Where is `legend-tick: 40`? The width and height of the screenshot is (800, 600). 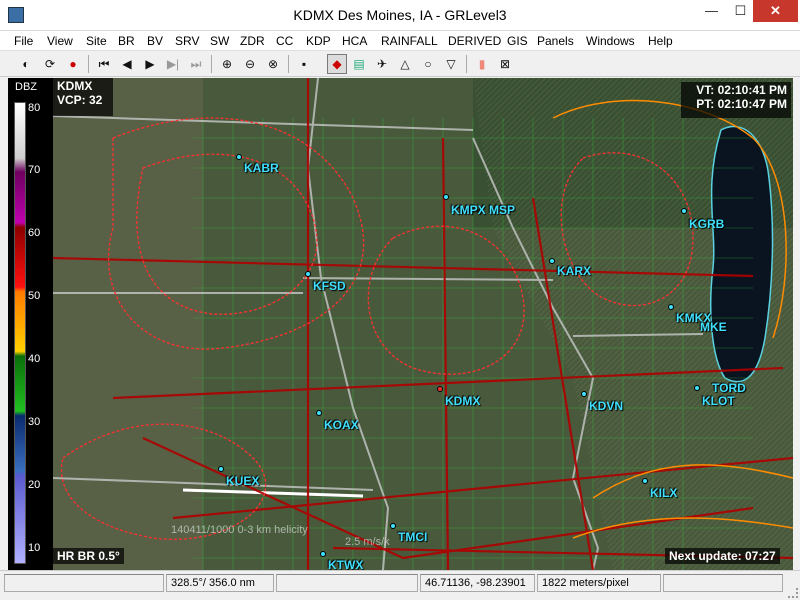 legend-tick: 40 is located at coordinates (34, 359).